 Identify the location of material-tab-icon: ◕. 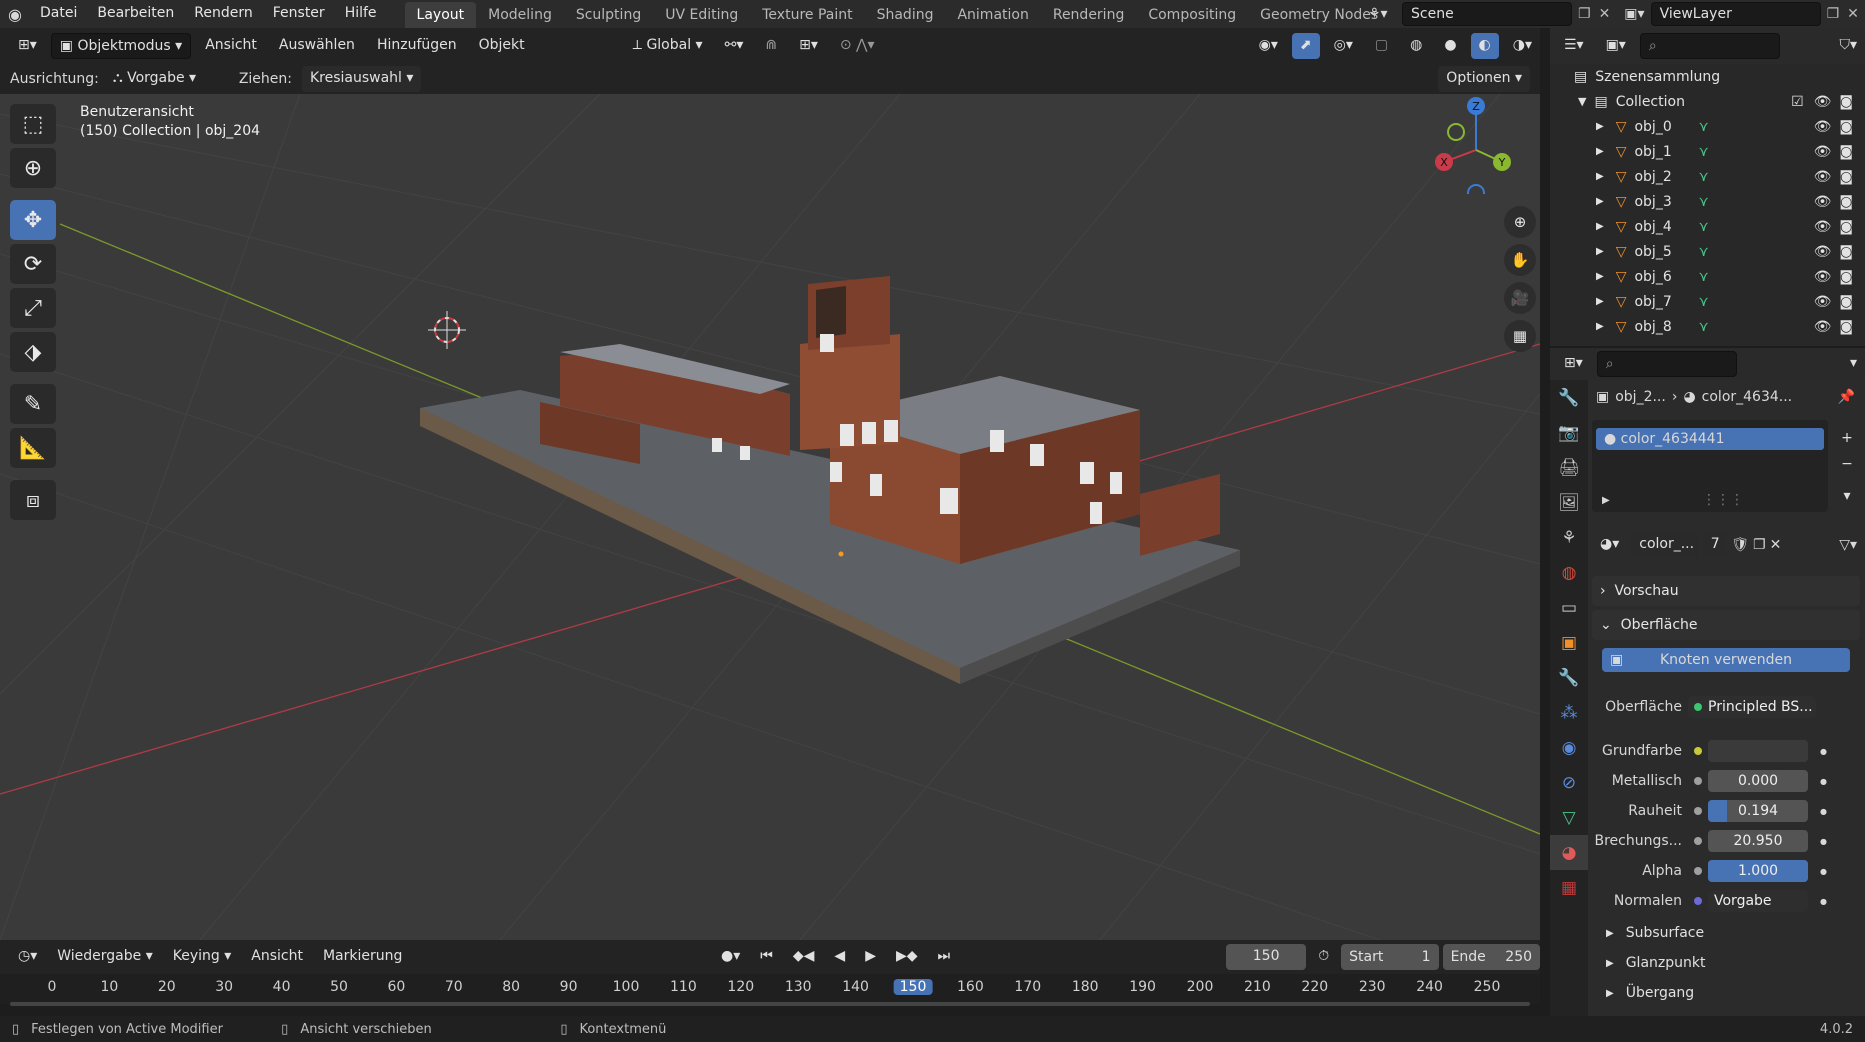
(1569, 852).